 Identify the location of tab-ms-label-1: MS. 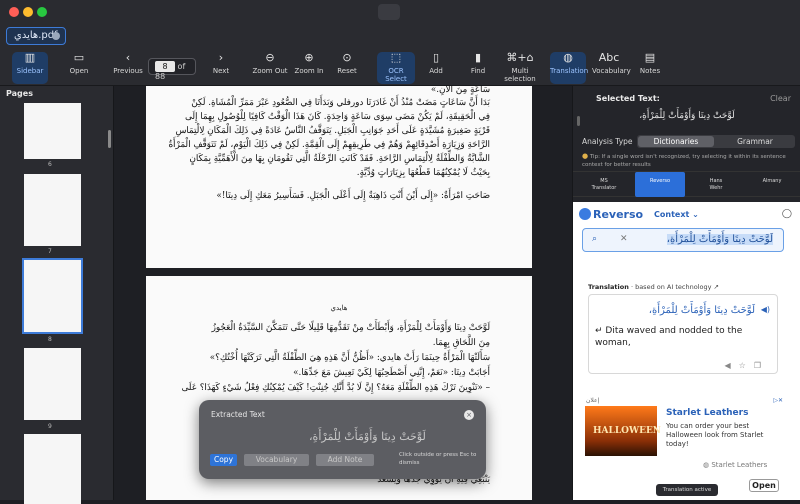
(604, 181).